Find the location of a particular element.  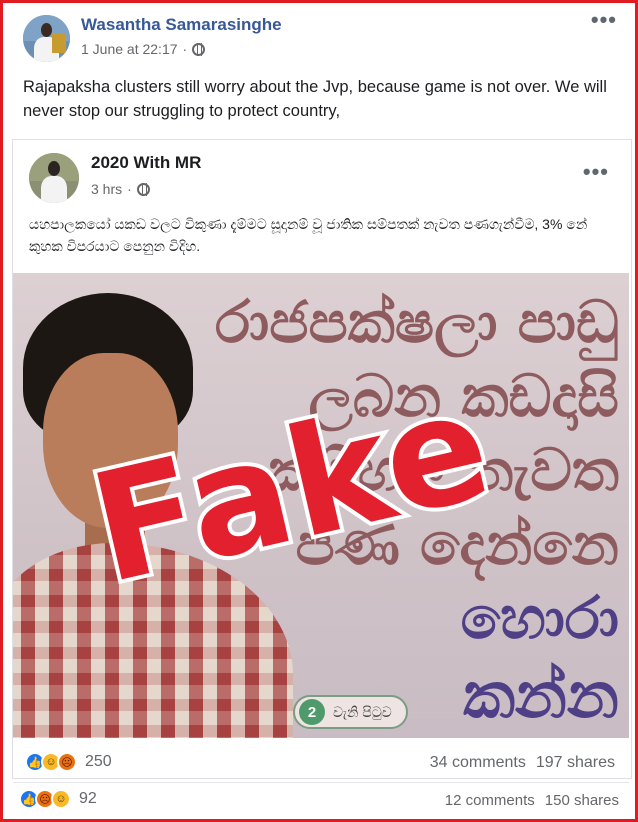

author-name: Wasantha Samarasinghe is located at coordinates (181, 25).